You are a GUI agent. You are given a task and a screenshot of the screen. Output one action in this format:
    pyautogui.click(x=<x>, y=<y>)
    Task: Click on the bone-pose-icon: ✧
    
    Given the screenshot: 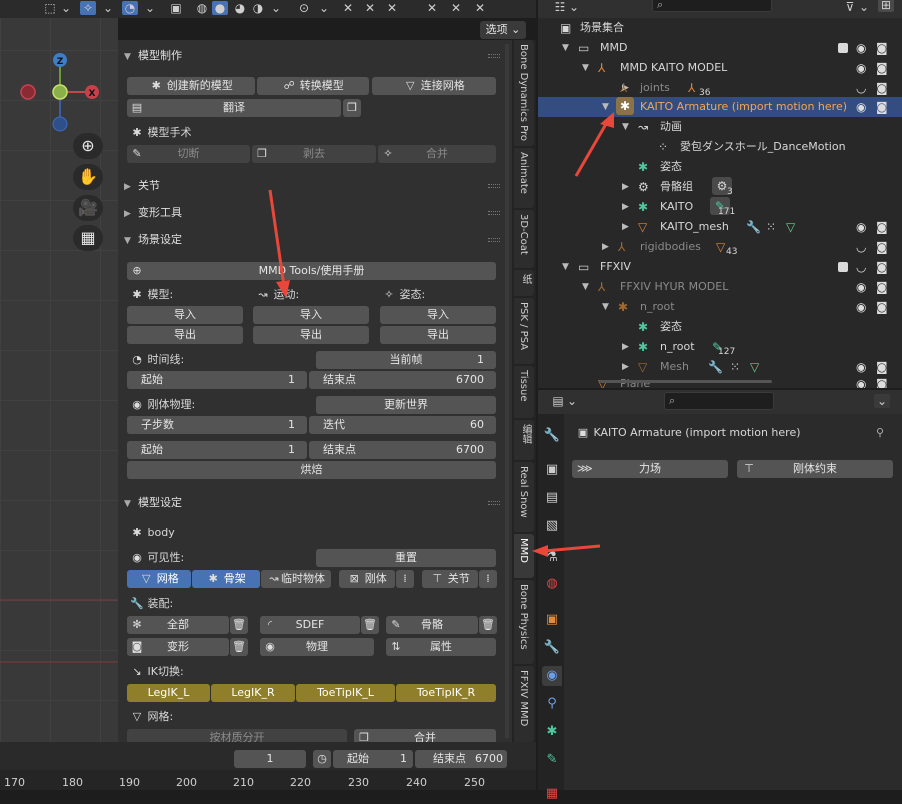 What is the action you would take?
    pyautogui.click(x=88, y=8)
    